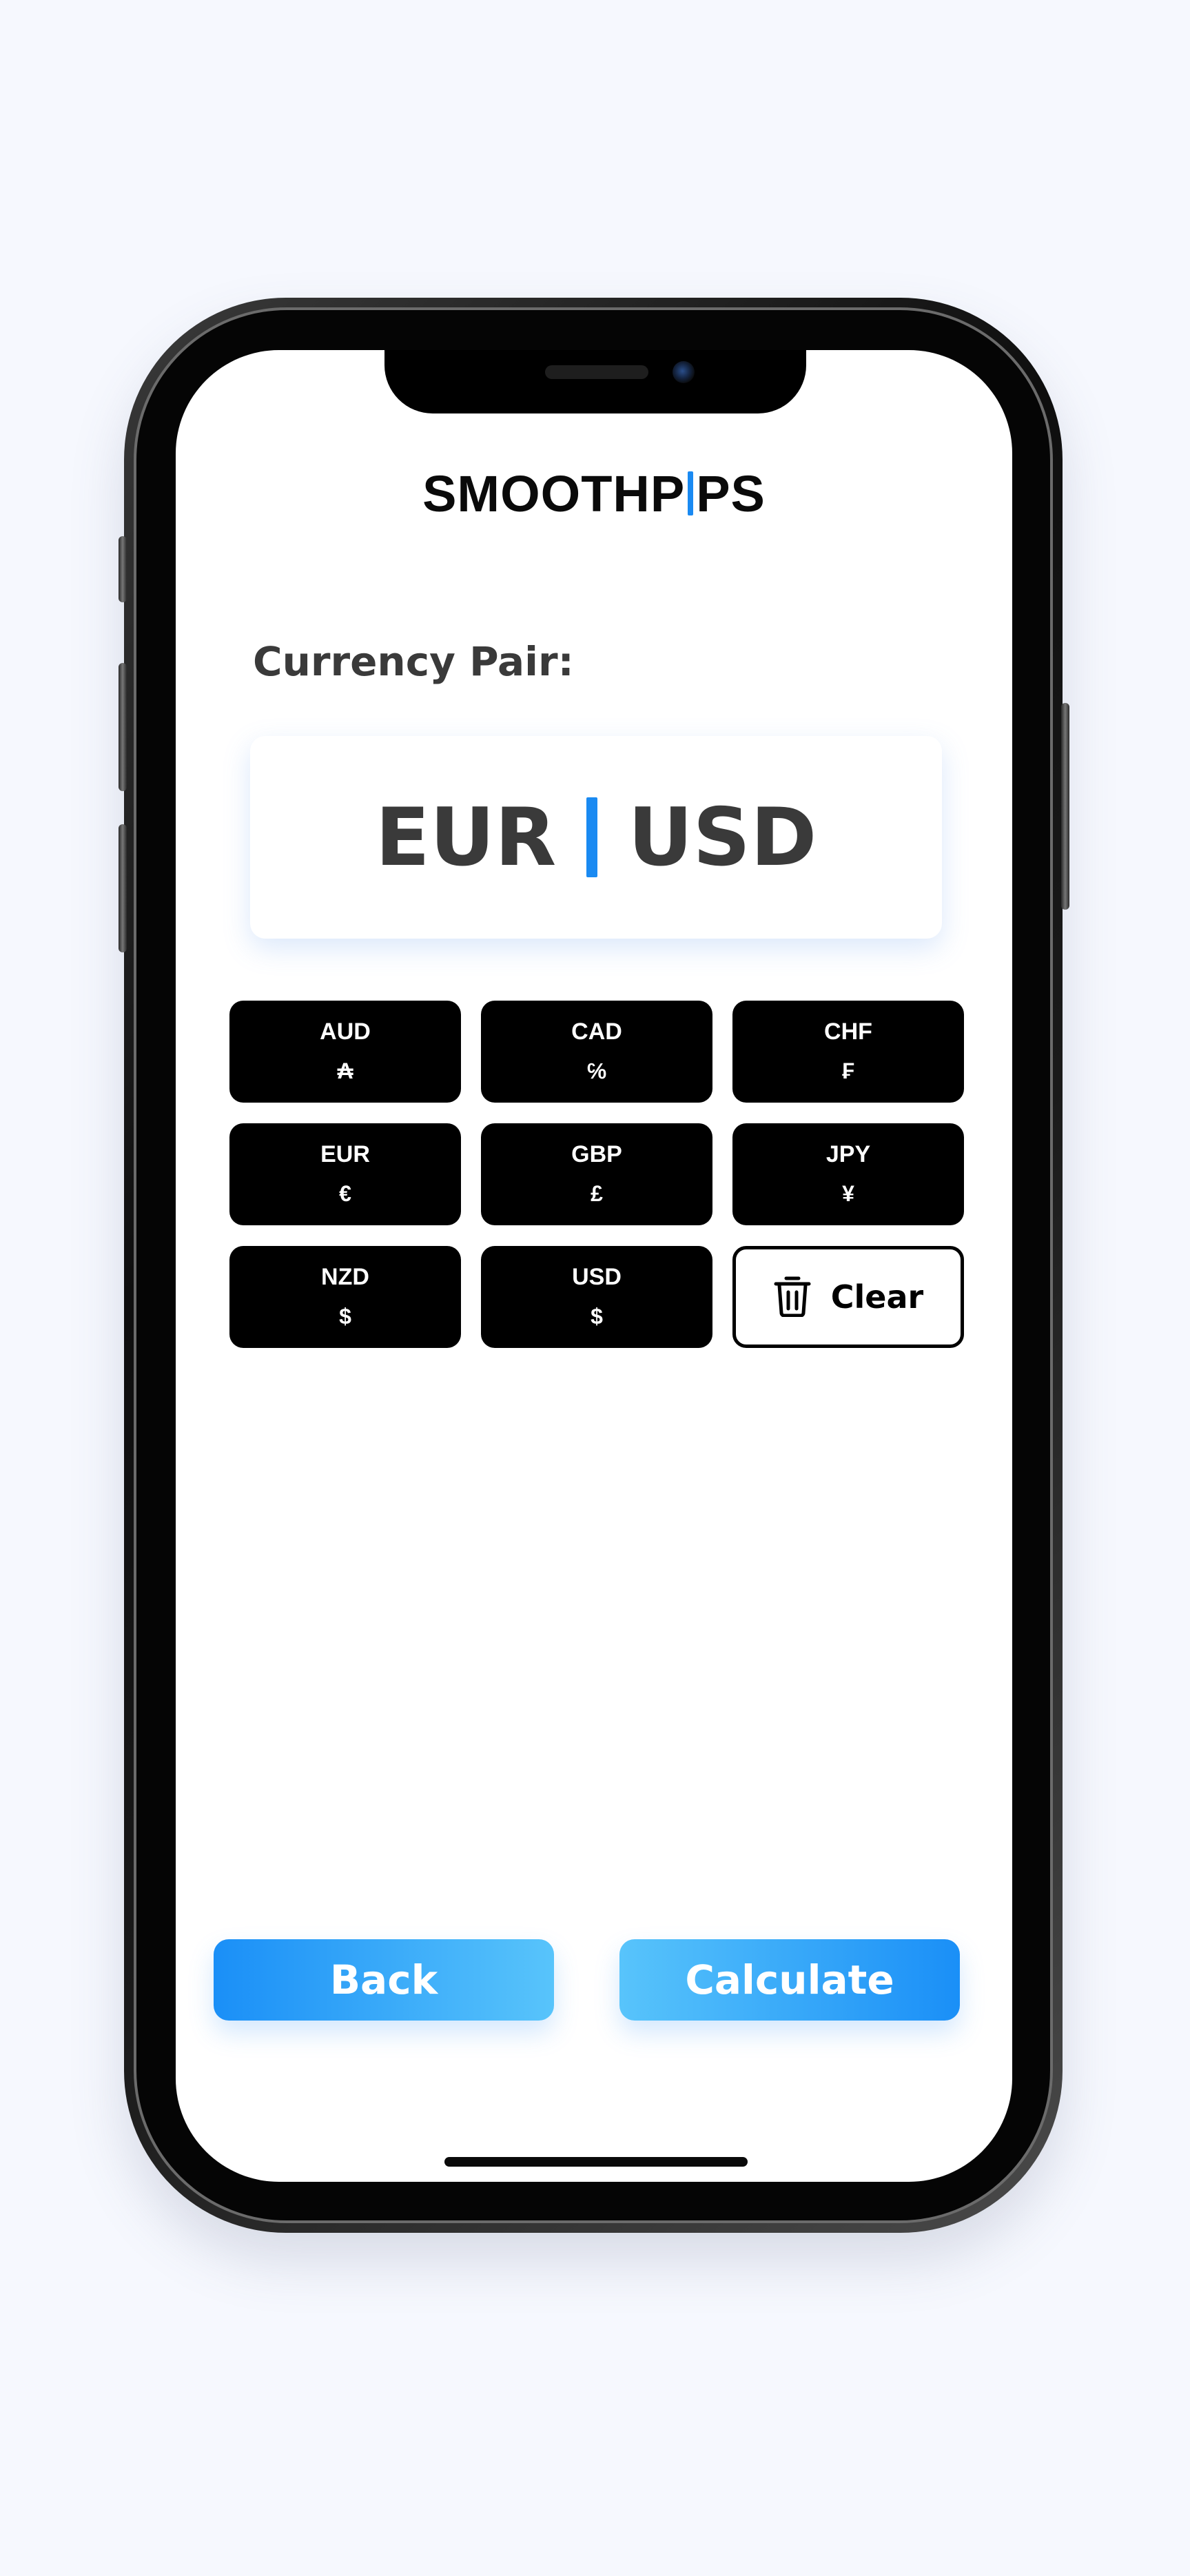 The width and height of the screenshot is (1190, 2576). I want to click on side-button-volume-down, so click(123, 888).